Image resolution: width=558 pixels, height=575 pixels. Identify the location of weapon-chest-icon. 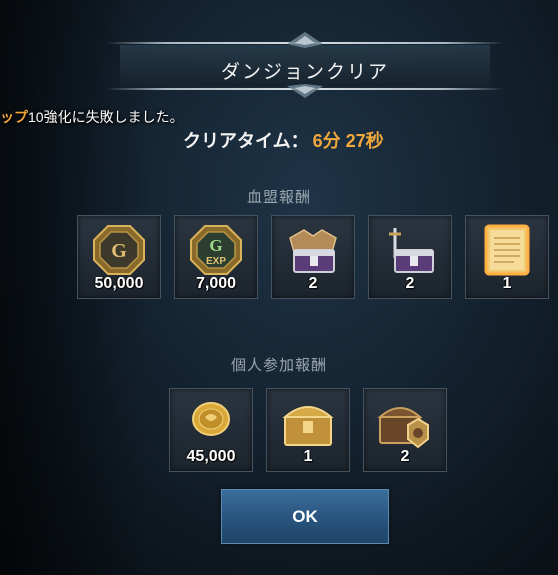
(411, 250).